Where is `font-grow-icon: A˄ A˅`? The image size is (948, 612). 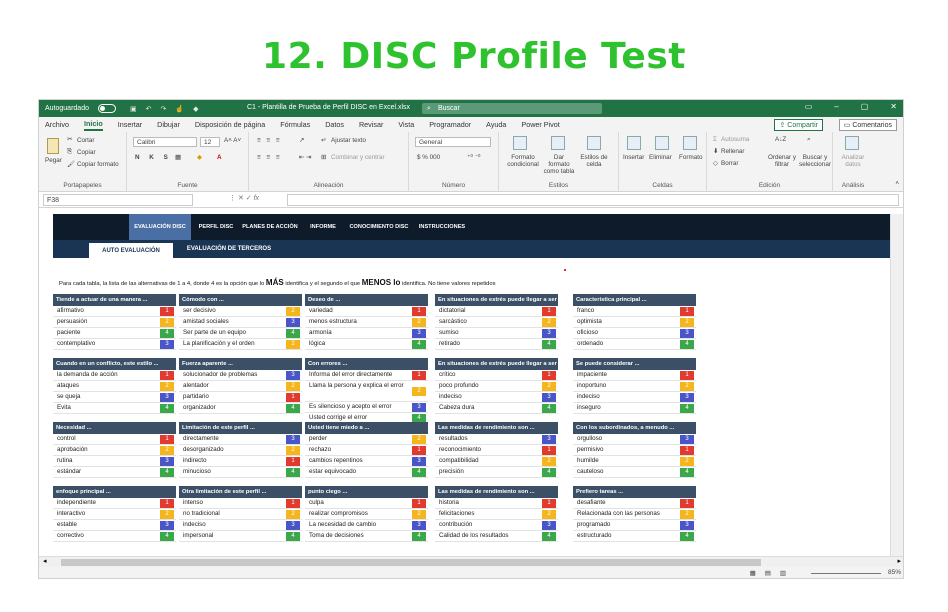 font-grow-icon: A˄ A˅ is located at coordinates (232, 140).